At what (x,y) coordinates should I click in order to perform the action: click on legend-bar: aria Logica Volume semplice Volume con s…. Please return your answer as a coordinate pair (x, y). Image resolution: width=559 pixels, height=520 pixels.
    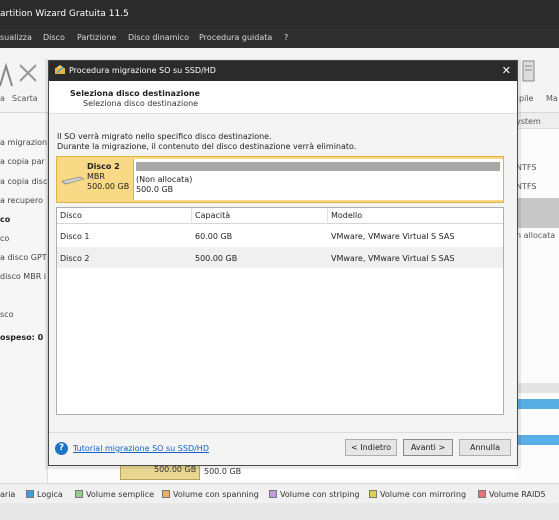
    Looking at the image, I should click on (279, 493).